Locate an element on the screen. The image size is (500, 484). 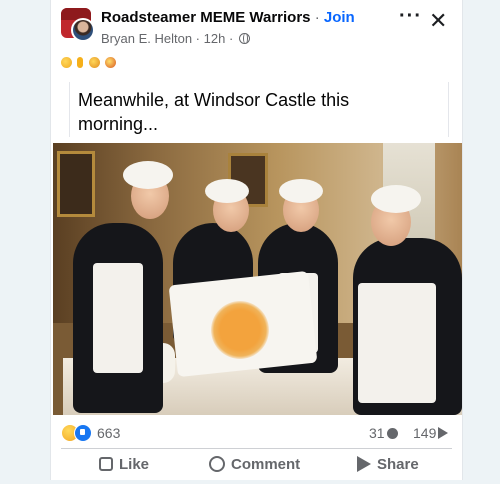
comment-count-value: 31 is located at coordinates (377, 433).